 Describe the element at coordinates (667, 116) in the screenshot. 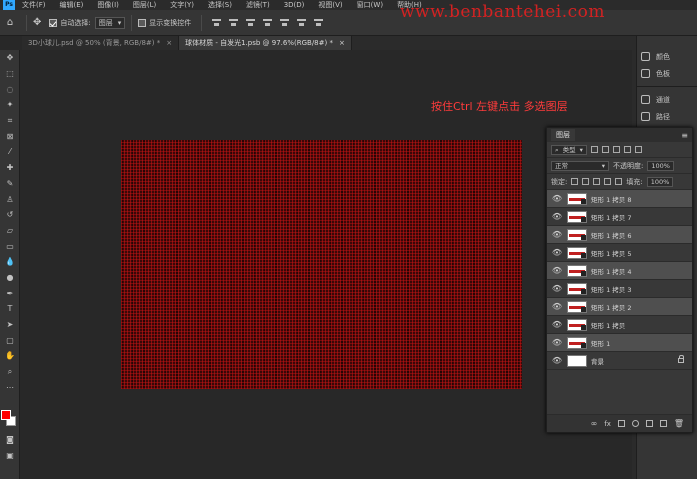

I see `panel-paths: 路径` at that location.